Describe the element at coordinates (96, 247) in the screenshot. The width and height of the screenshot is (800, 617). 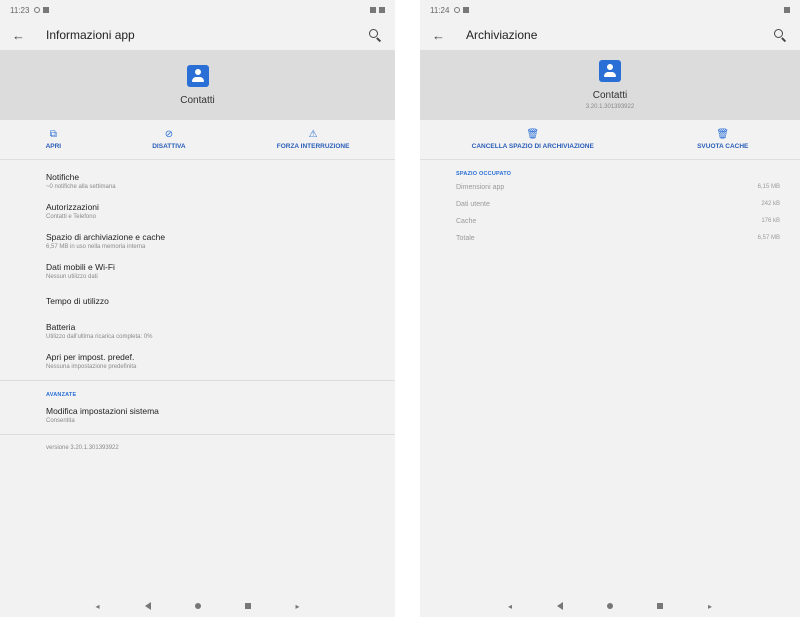
I see `list-item-subtitle: 6,57 MB in uso nella memoria interna` at that location.